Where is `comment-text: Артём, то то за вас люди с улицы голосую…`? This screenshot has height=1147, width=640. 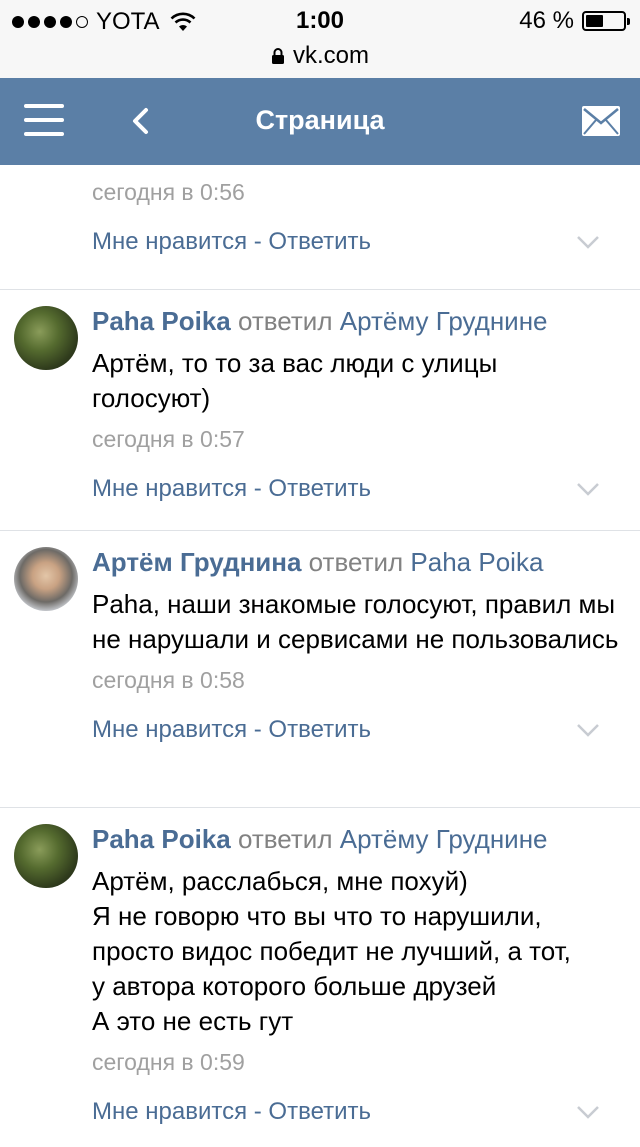 comment-text: Артём, то то за вас люди с улицы голосую… is located at coordinates (295, 380).